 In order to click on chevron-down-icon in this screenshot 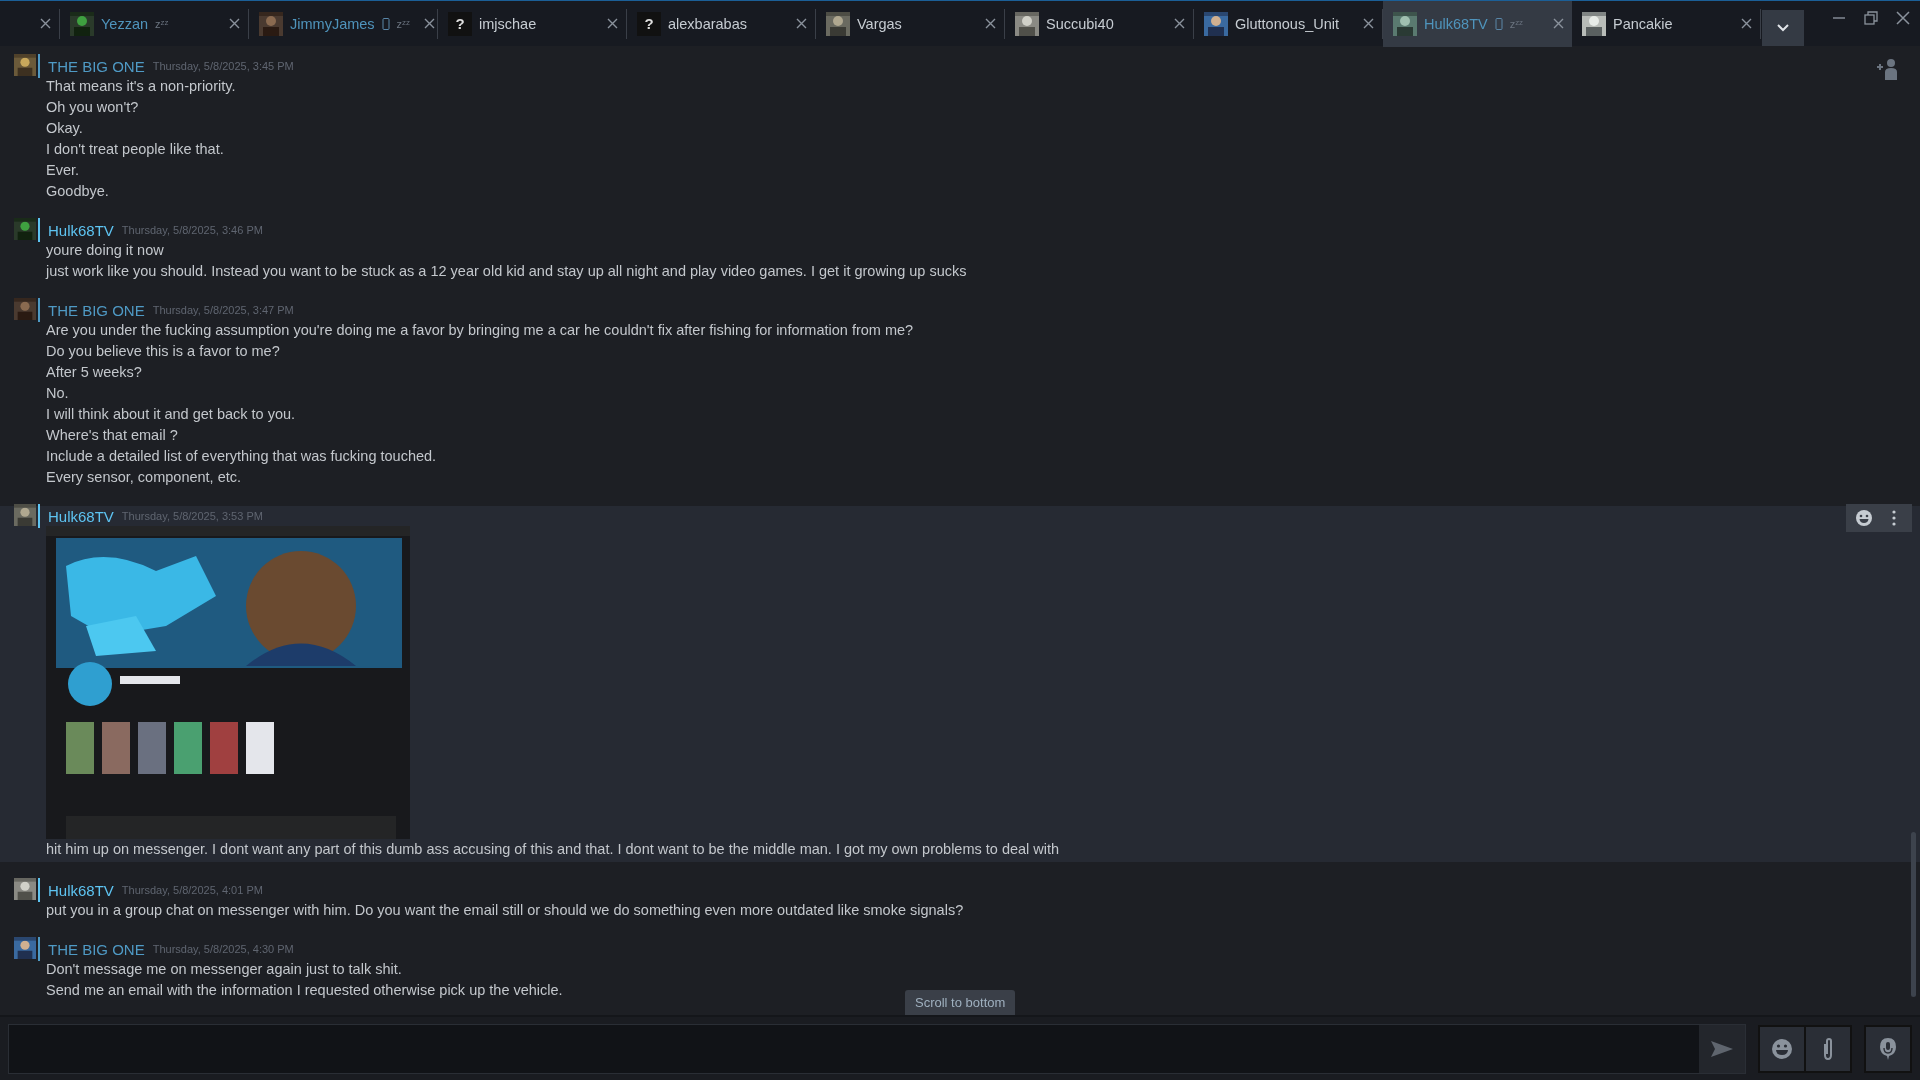, I will do `click(1783, 28)`.